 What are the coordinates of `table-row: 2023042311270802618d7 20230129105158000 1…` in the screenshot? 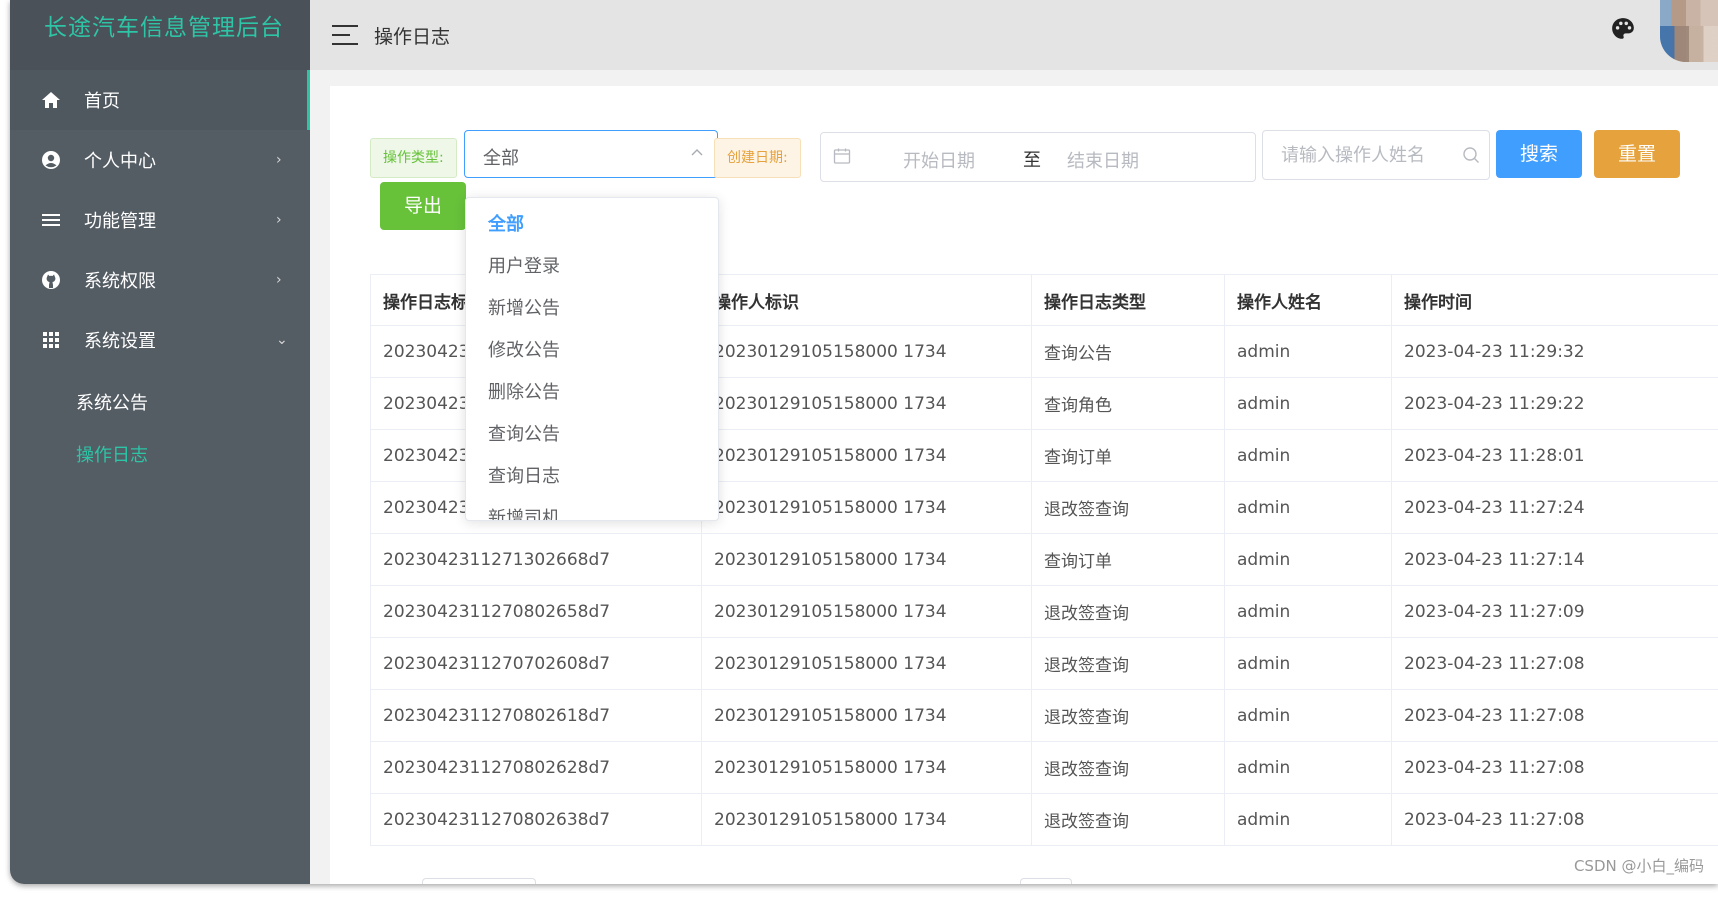 It's located at (1044, 715).